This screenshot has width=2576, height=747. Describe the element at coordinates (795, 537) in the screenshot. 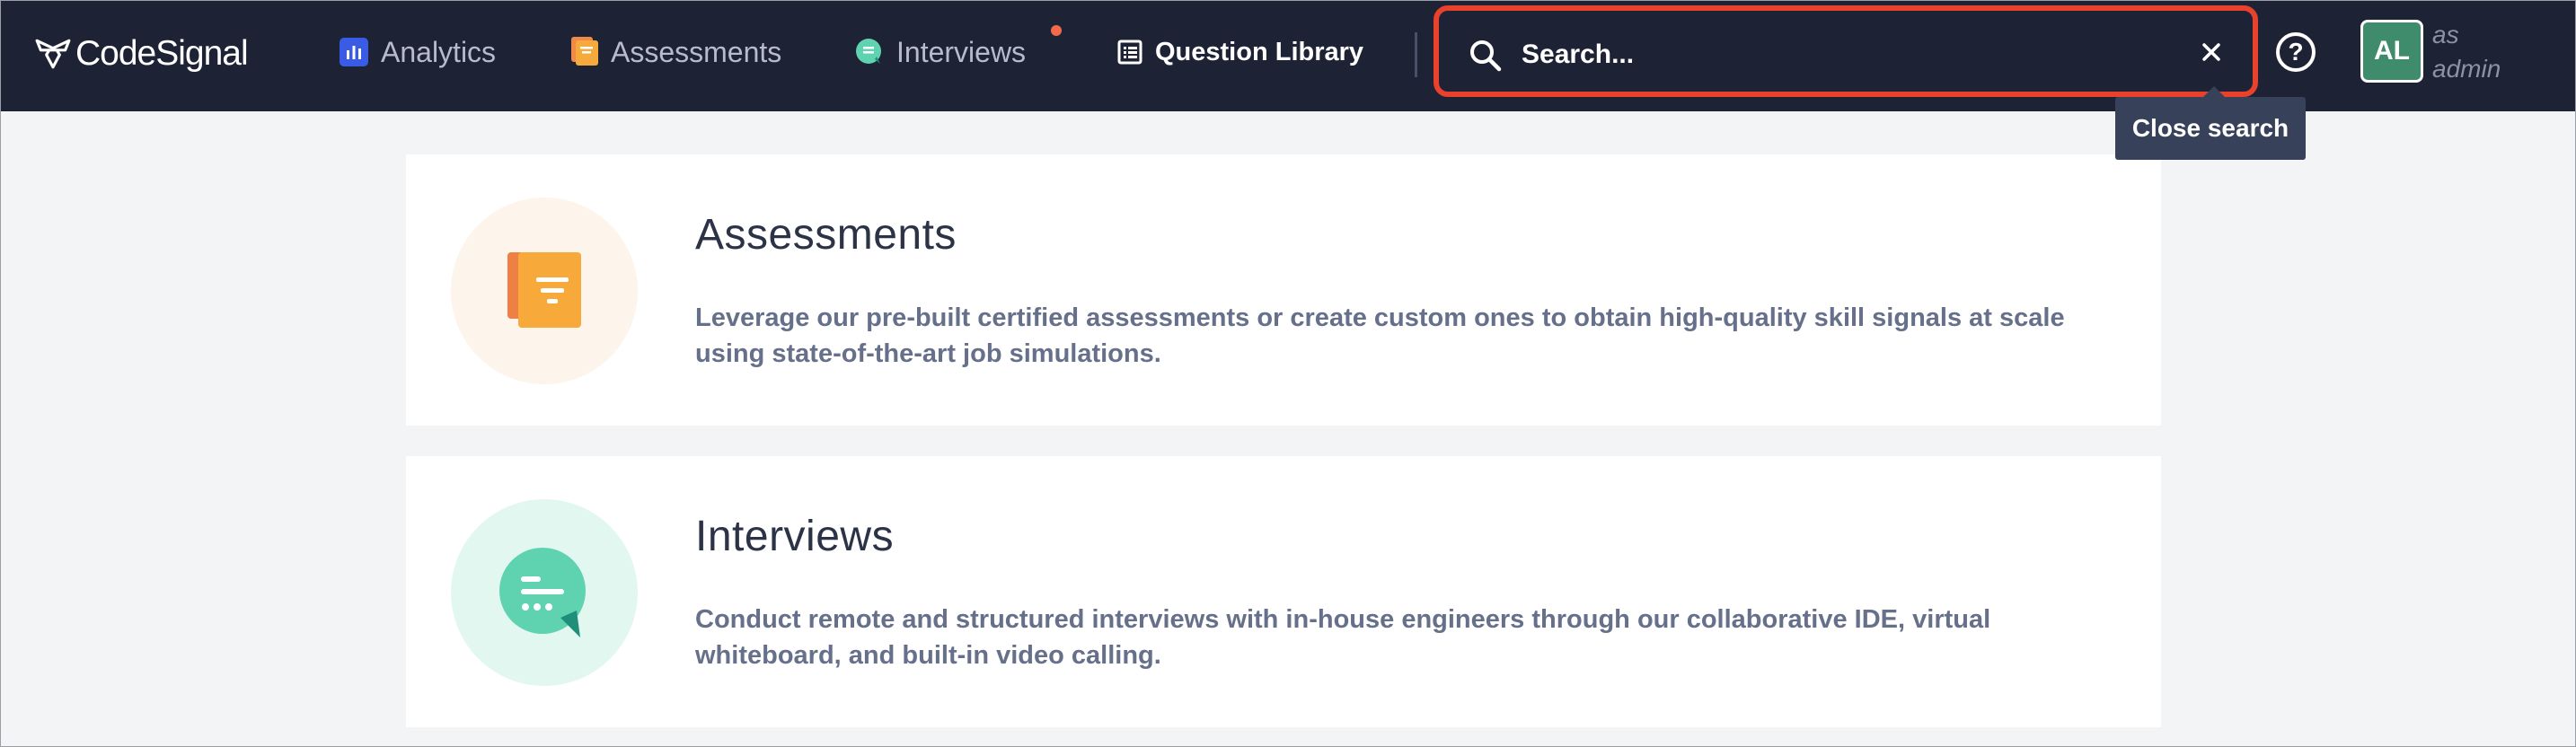

I see `interviews-card-title: Interviews` at that location.